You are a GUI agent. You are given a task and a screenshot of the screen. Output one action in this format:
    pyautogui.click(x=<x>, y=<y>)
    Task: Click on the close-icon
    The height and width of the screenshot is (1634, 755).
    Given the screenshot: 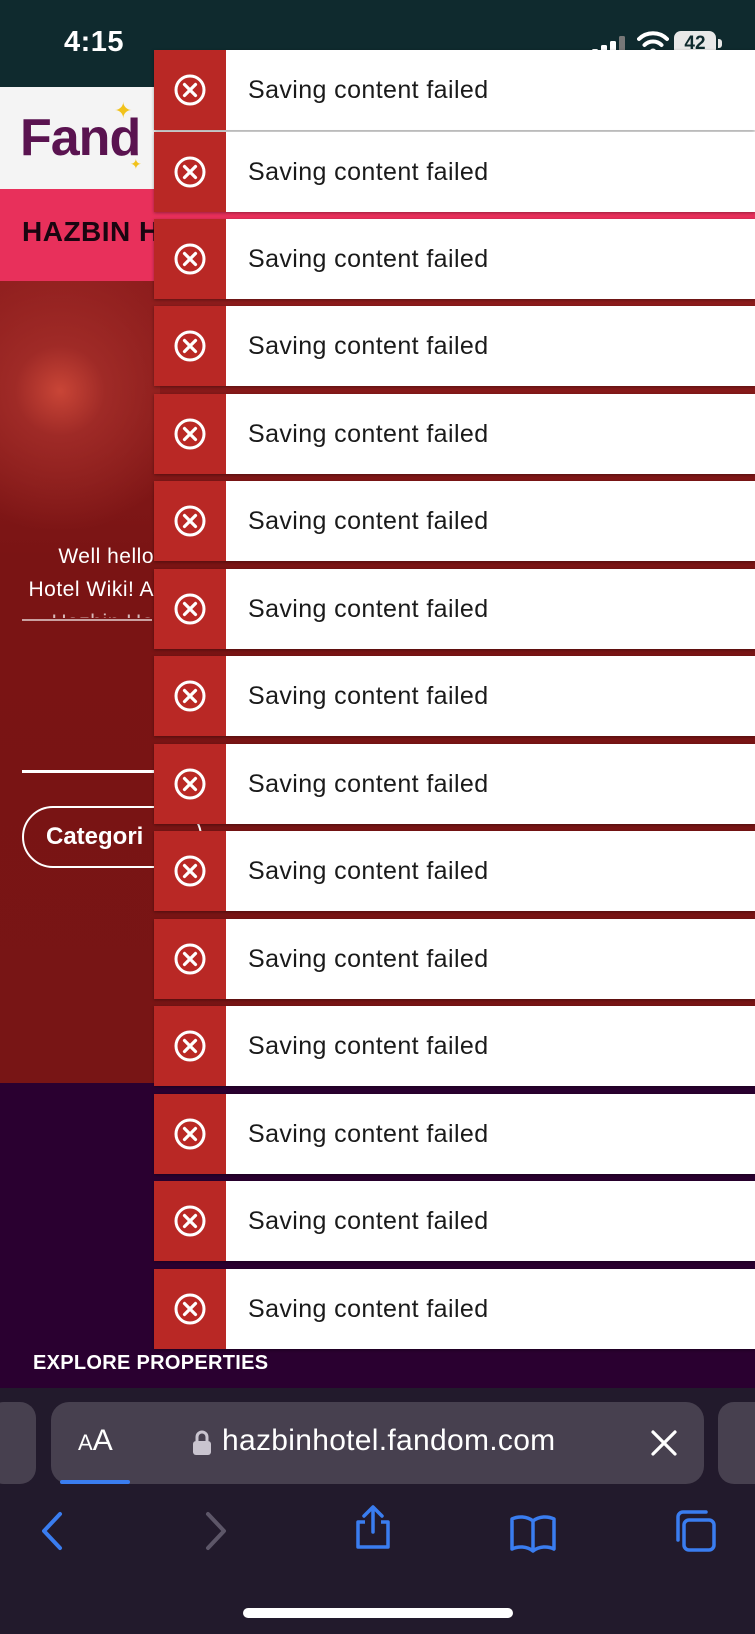 What is the action you would take?
    pyautogui.click(x=664, y=1443)
    